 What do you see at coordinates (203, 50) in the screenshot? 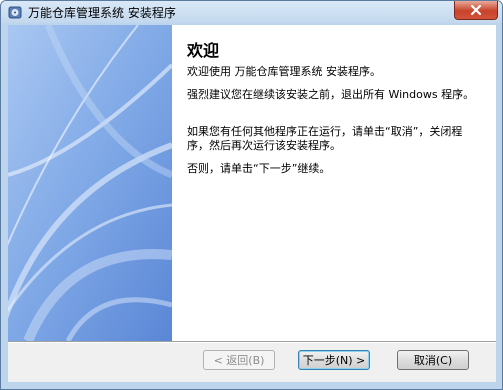
I see `page-title: 欢迎` at bounding box center [203, 50].